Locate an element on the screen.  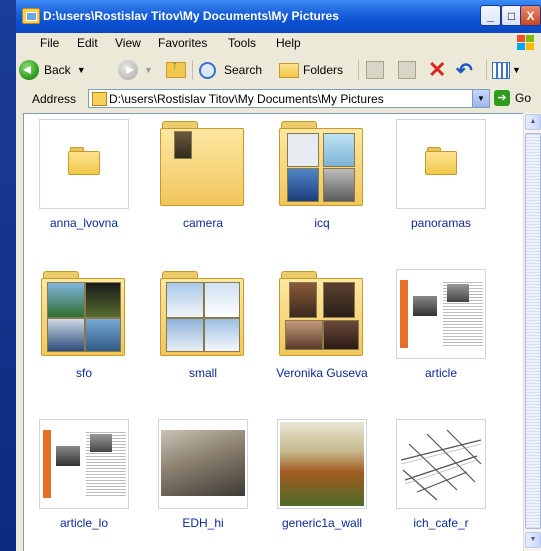
views-dropdown-icon: ▼ is located at coordinates (516, 70).